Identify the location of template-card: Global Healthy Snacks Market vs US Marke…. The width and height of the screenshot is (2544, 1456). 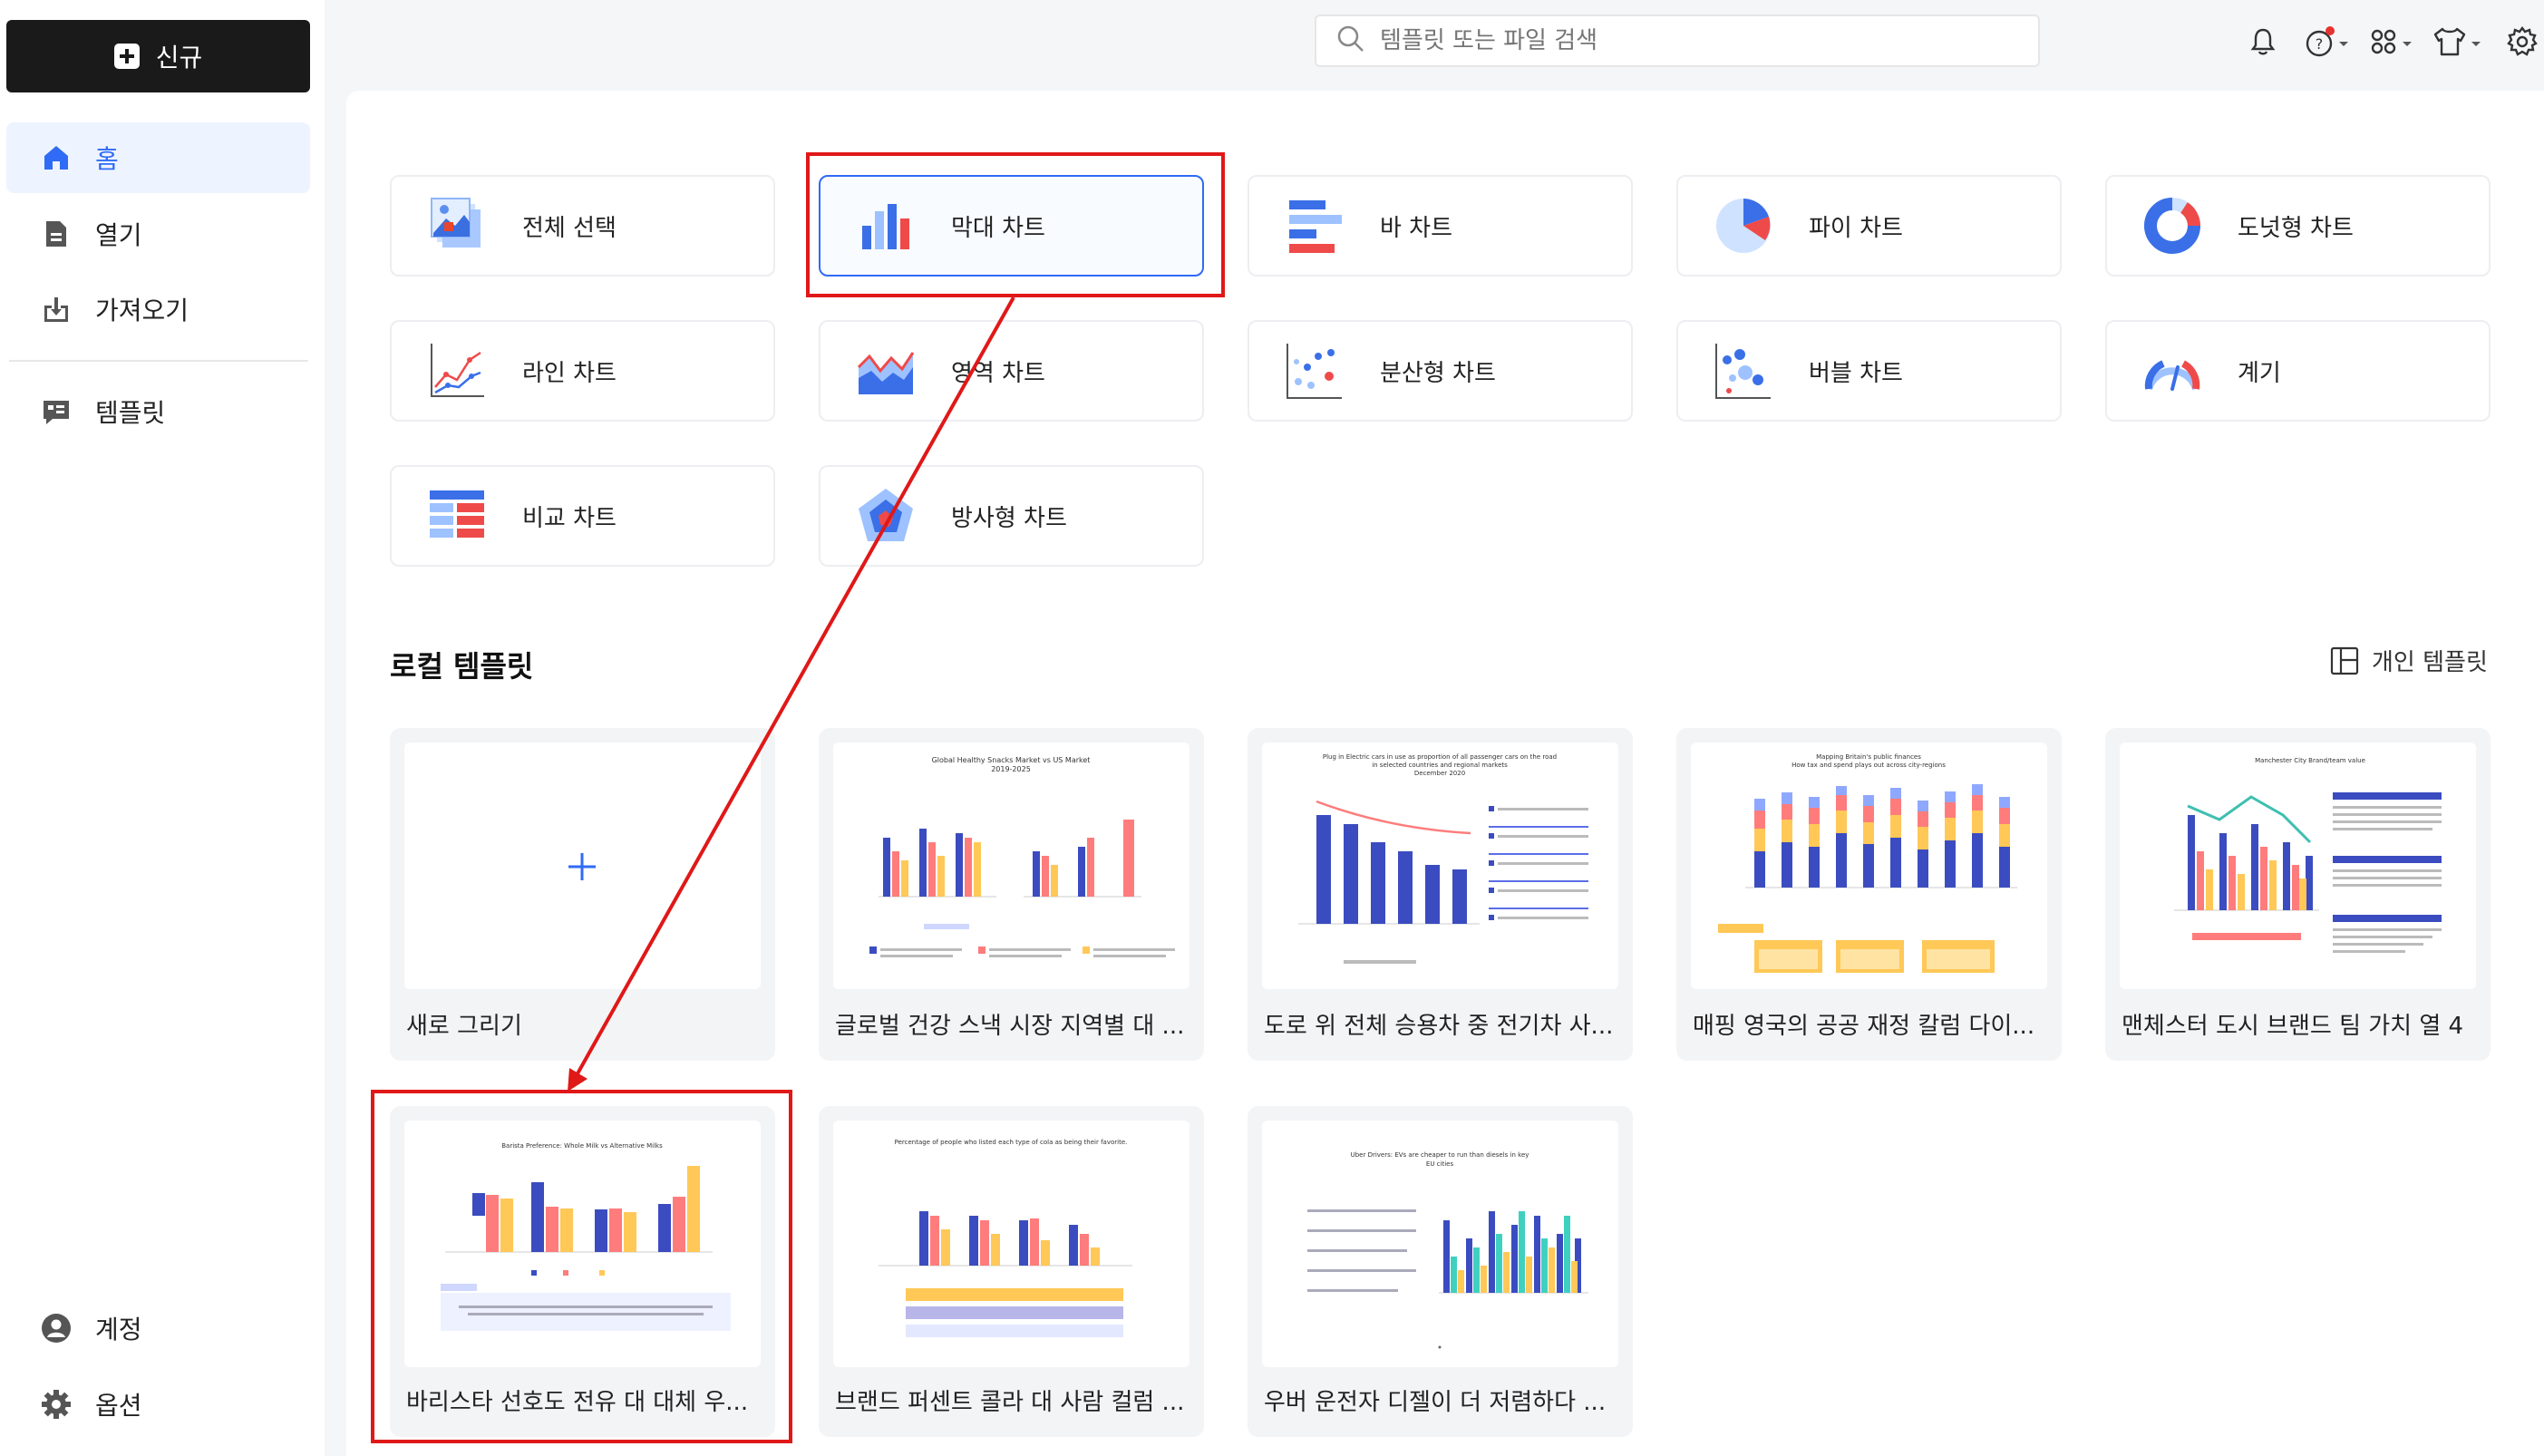
(1011, 894).